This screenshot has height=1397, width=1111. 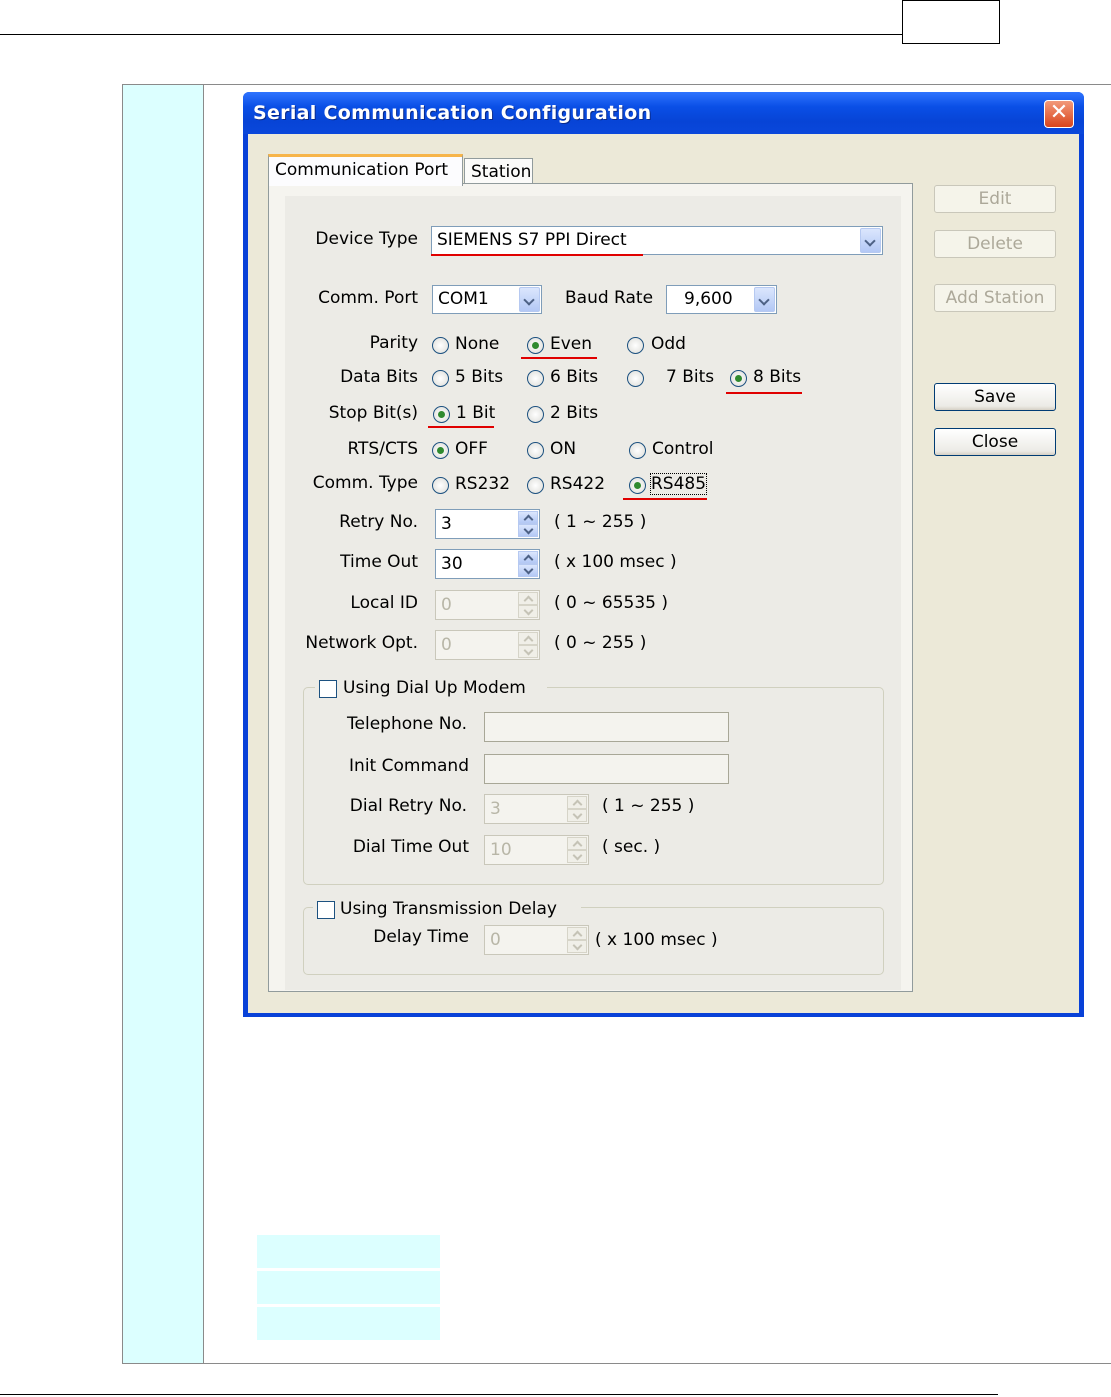 I want to click on stop-bits-2-label: 2 Bits, so click(x=574, y=413).